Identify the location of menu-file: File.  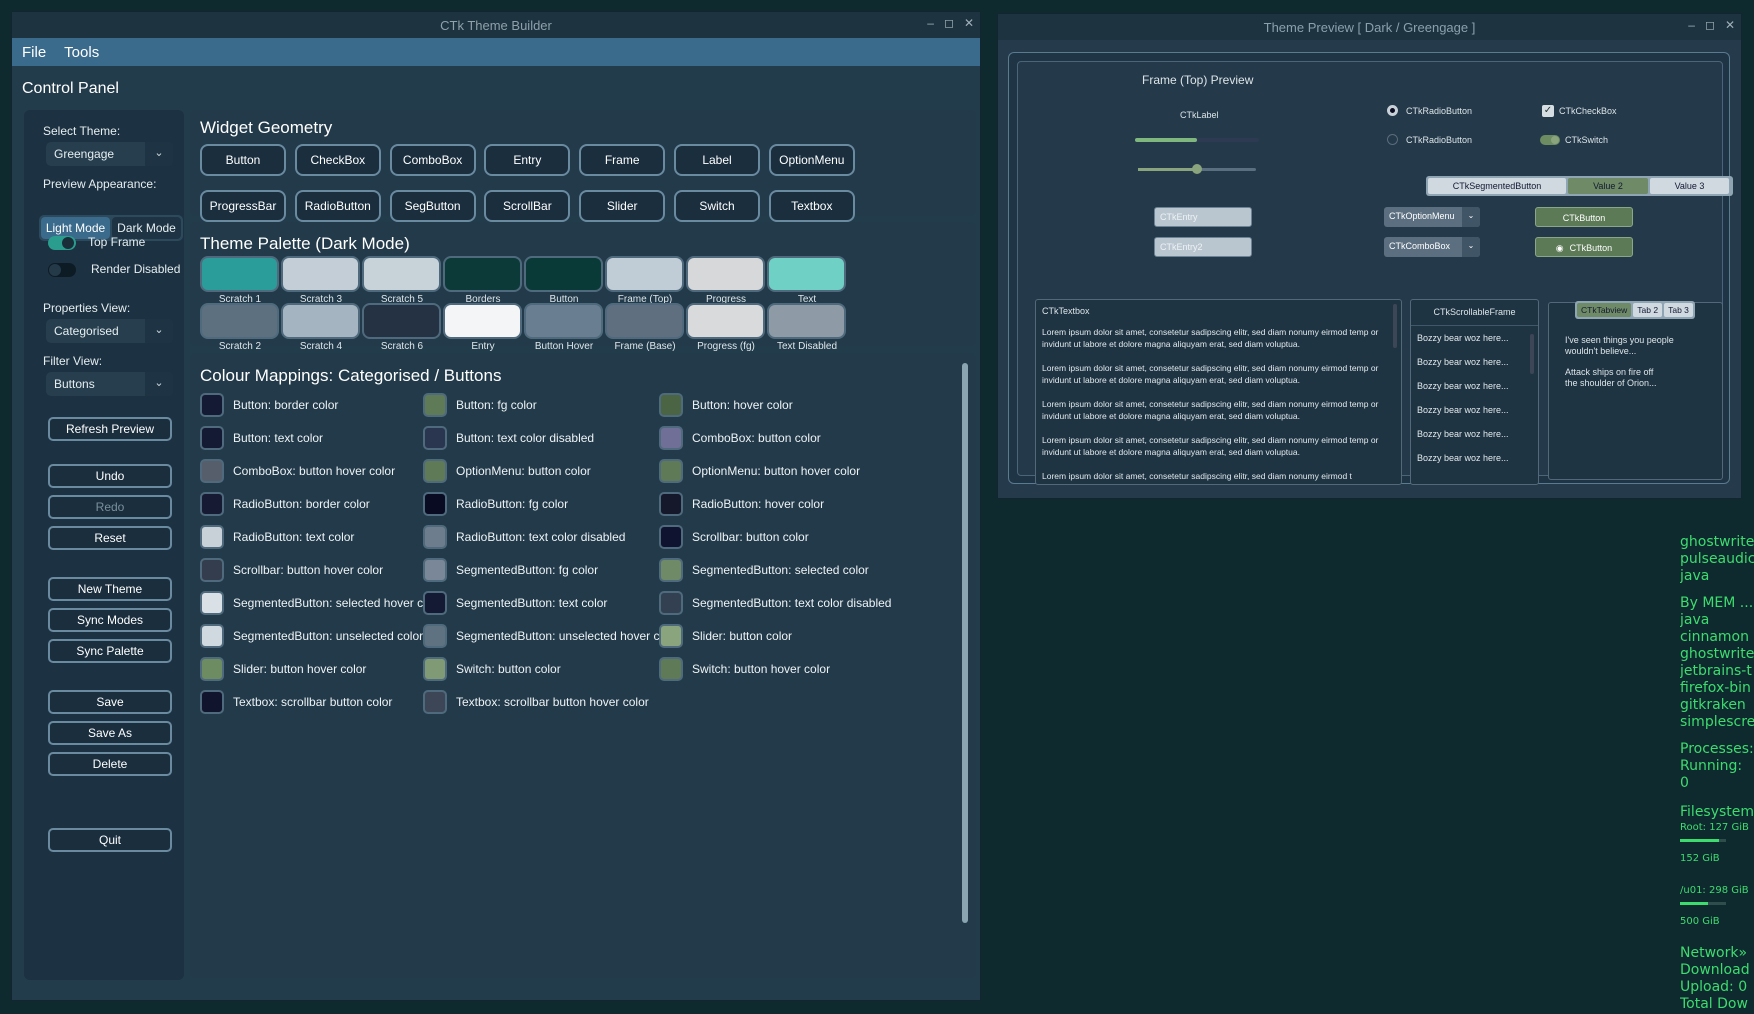
(34, 52).